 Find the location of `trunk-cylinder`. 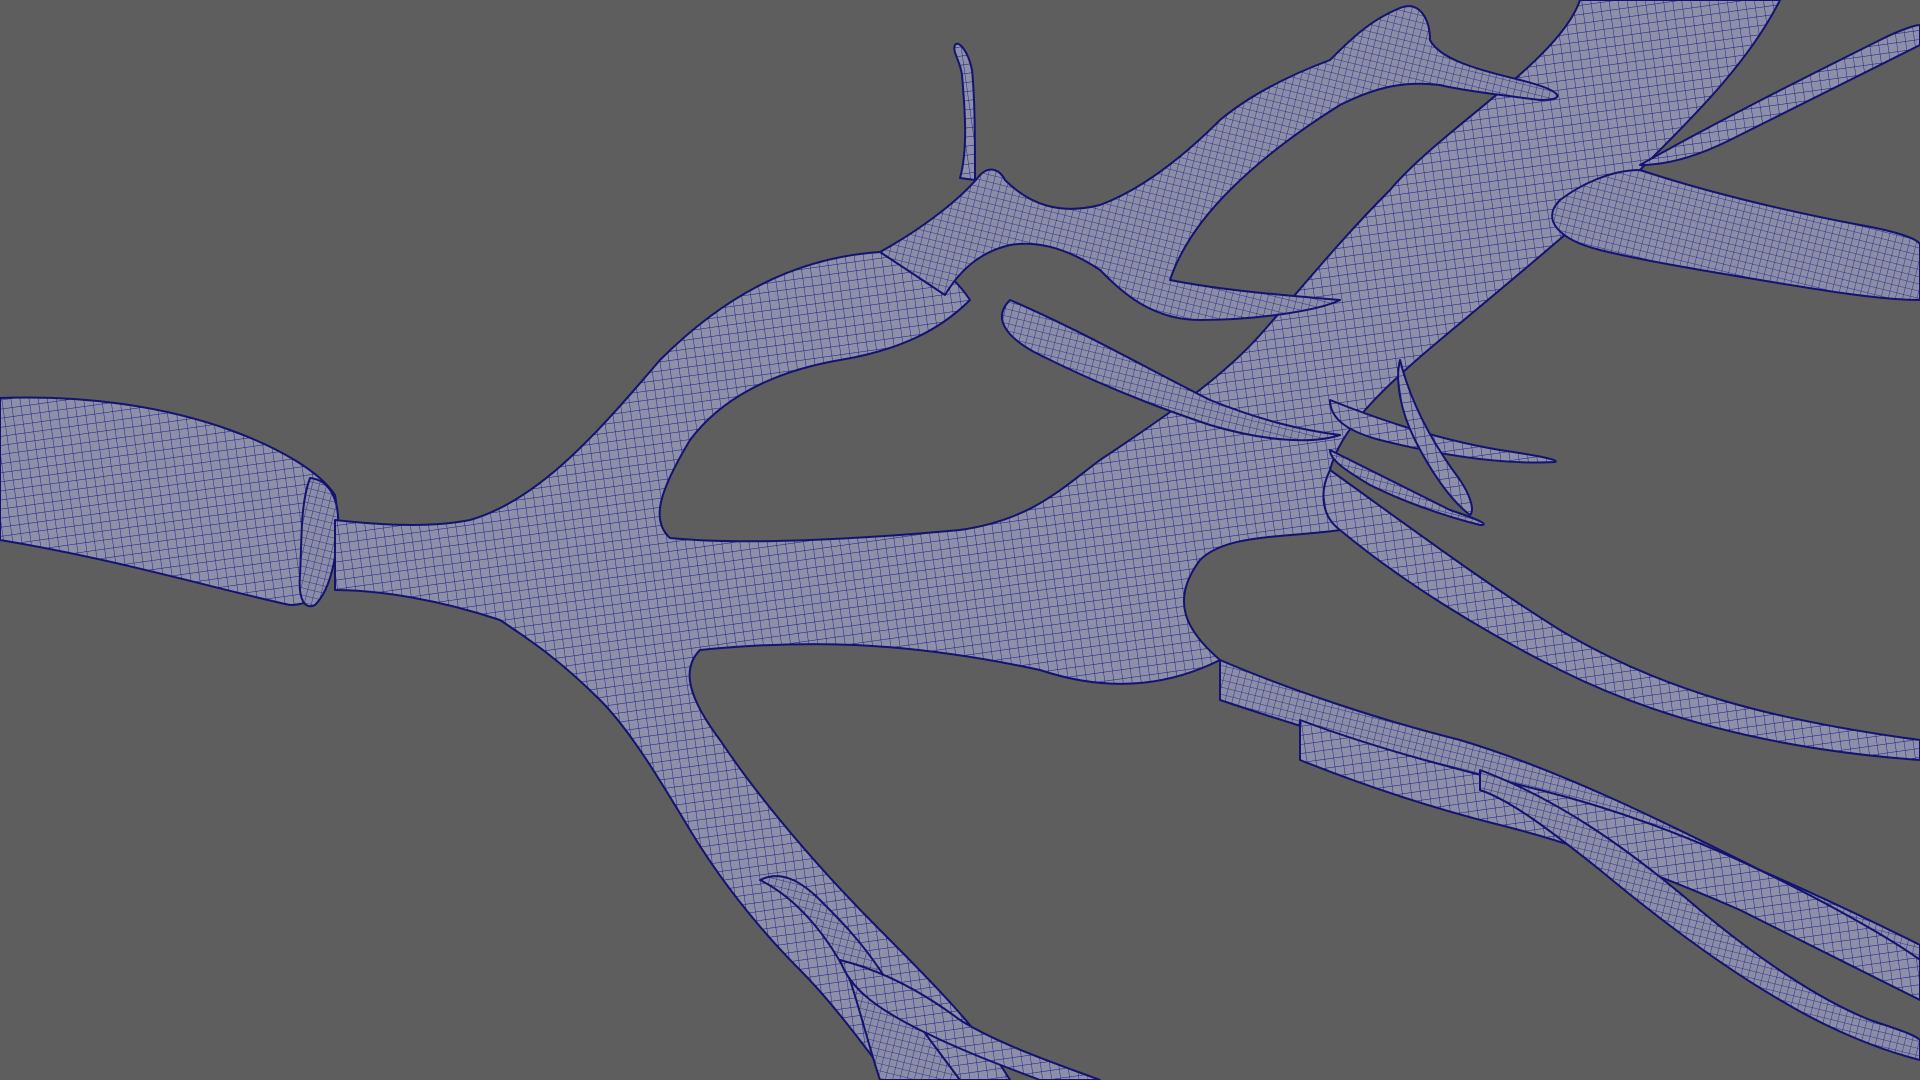

trunk-cylinder is located at coordinates (169, 501).